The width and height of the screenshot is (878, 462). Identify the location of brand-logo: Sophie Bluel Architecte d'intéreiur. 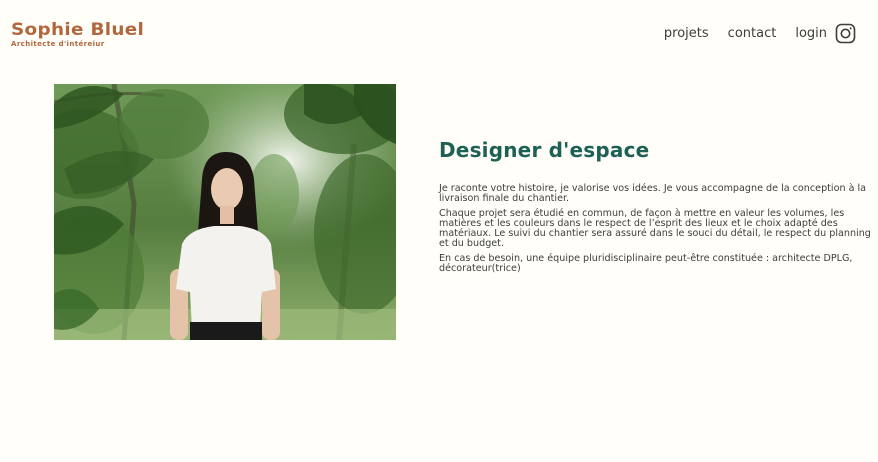
(77, 35).